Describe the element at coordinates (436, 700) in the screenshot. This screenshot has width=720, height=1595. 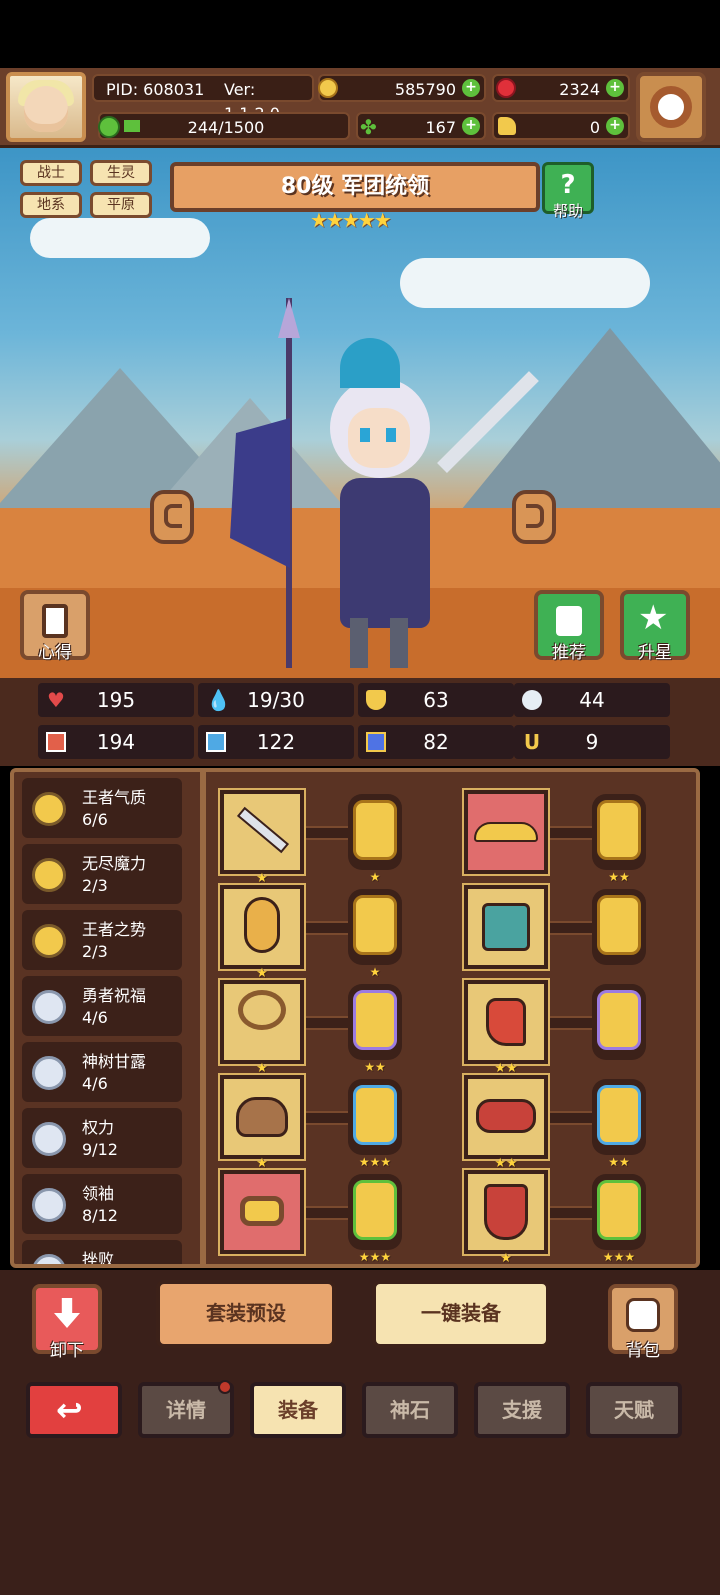
I see `stat-defense: 63` at that location.